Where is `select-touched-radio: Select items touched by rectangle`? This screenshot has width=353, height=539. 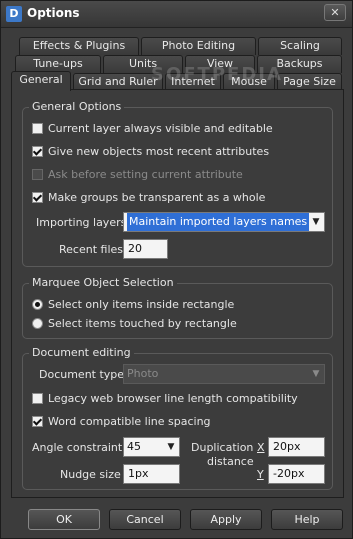
select-touched-radio: Select items touched by rectangle is located at coordinates (134, 323).